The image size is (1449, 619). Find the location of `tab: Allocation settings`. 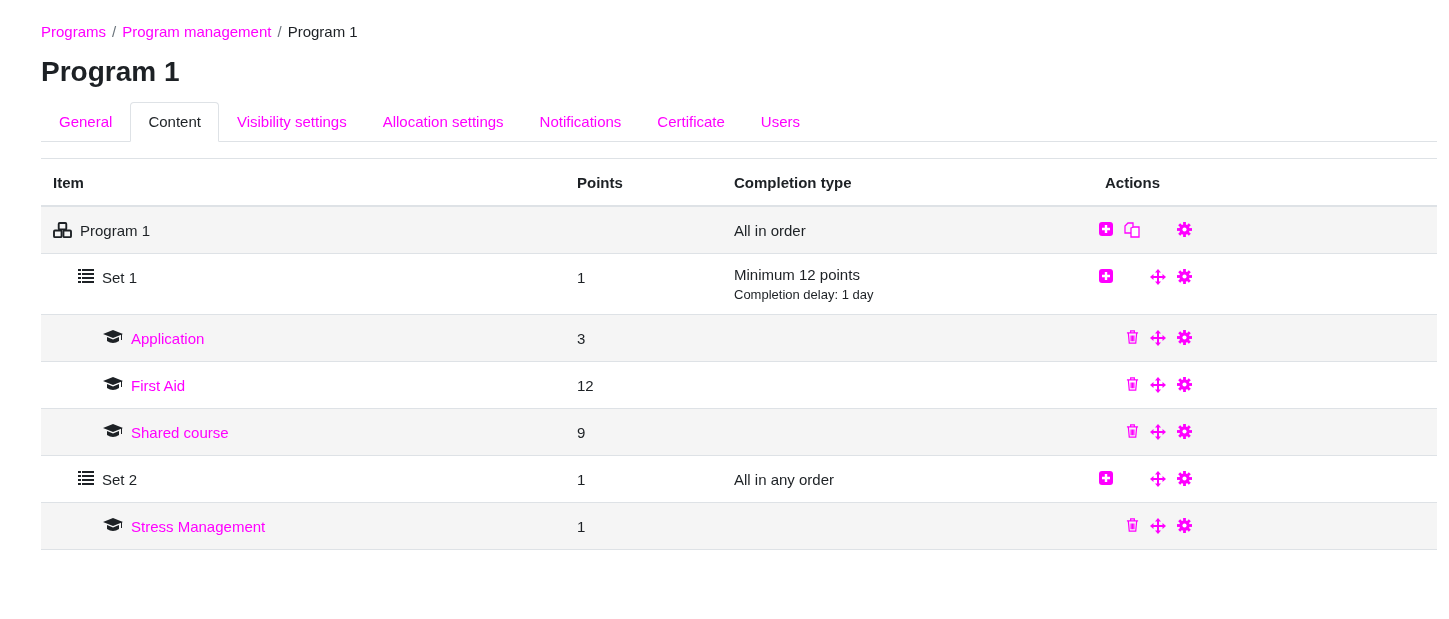

tab: Allocation settings is located at coordinates (443, 122).